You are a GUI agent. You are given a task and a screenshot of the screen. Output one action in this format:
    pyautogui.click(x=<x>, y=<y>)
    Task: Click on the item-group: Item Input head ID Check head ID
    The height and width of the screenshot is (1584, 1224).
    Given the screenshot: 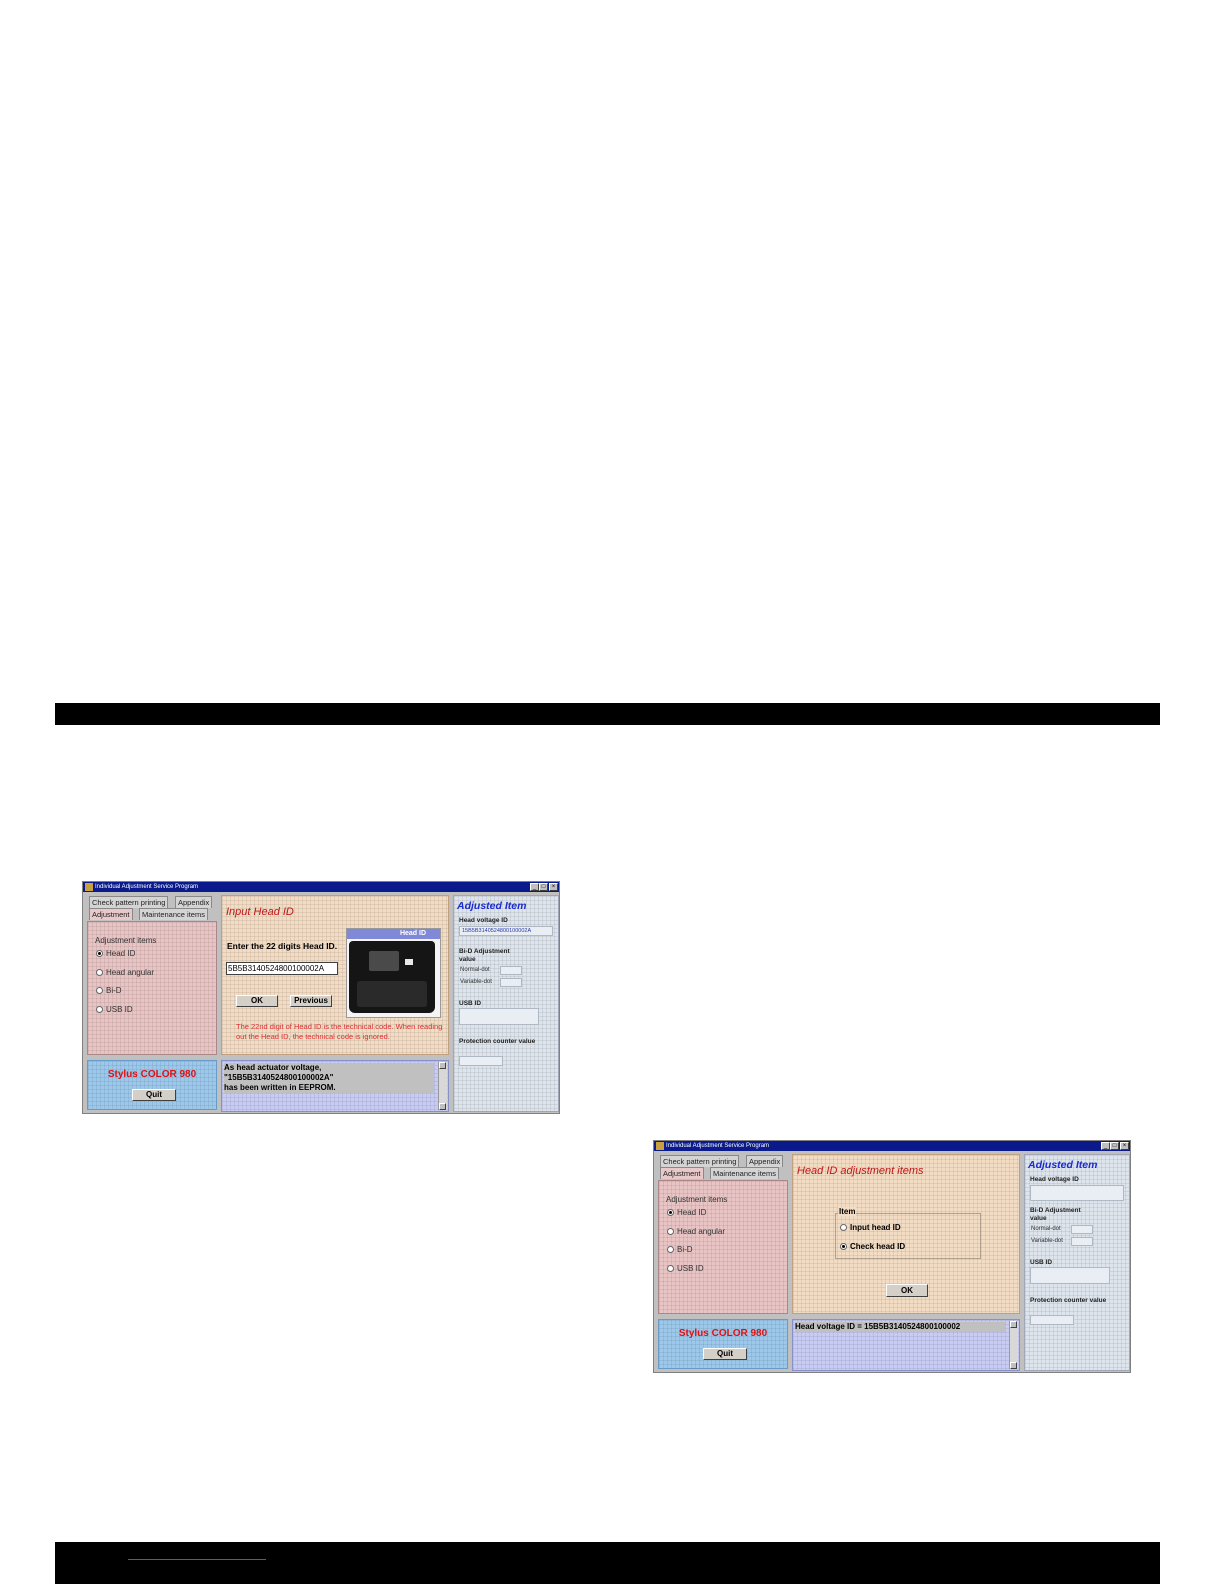 What is the action you would take?
    pyautogui.click(x=908, y=1233)
    